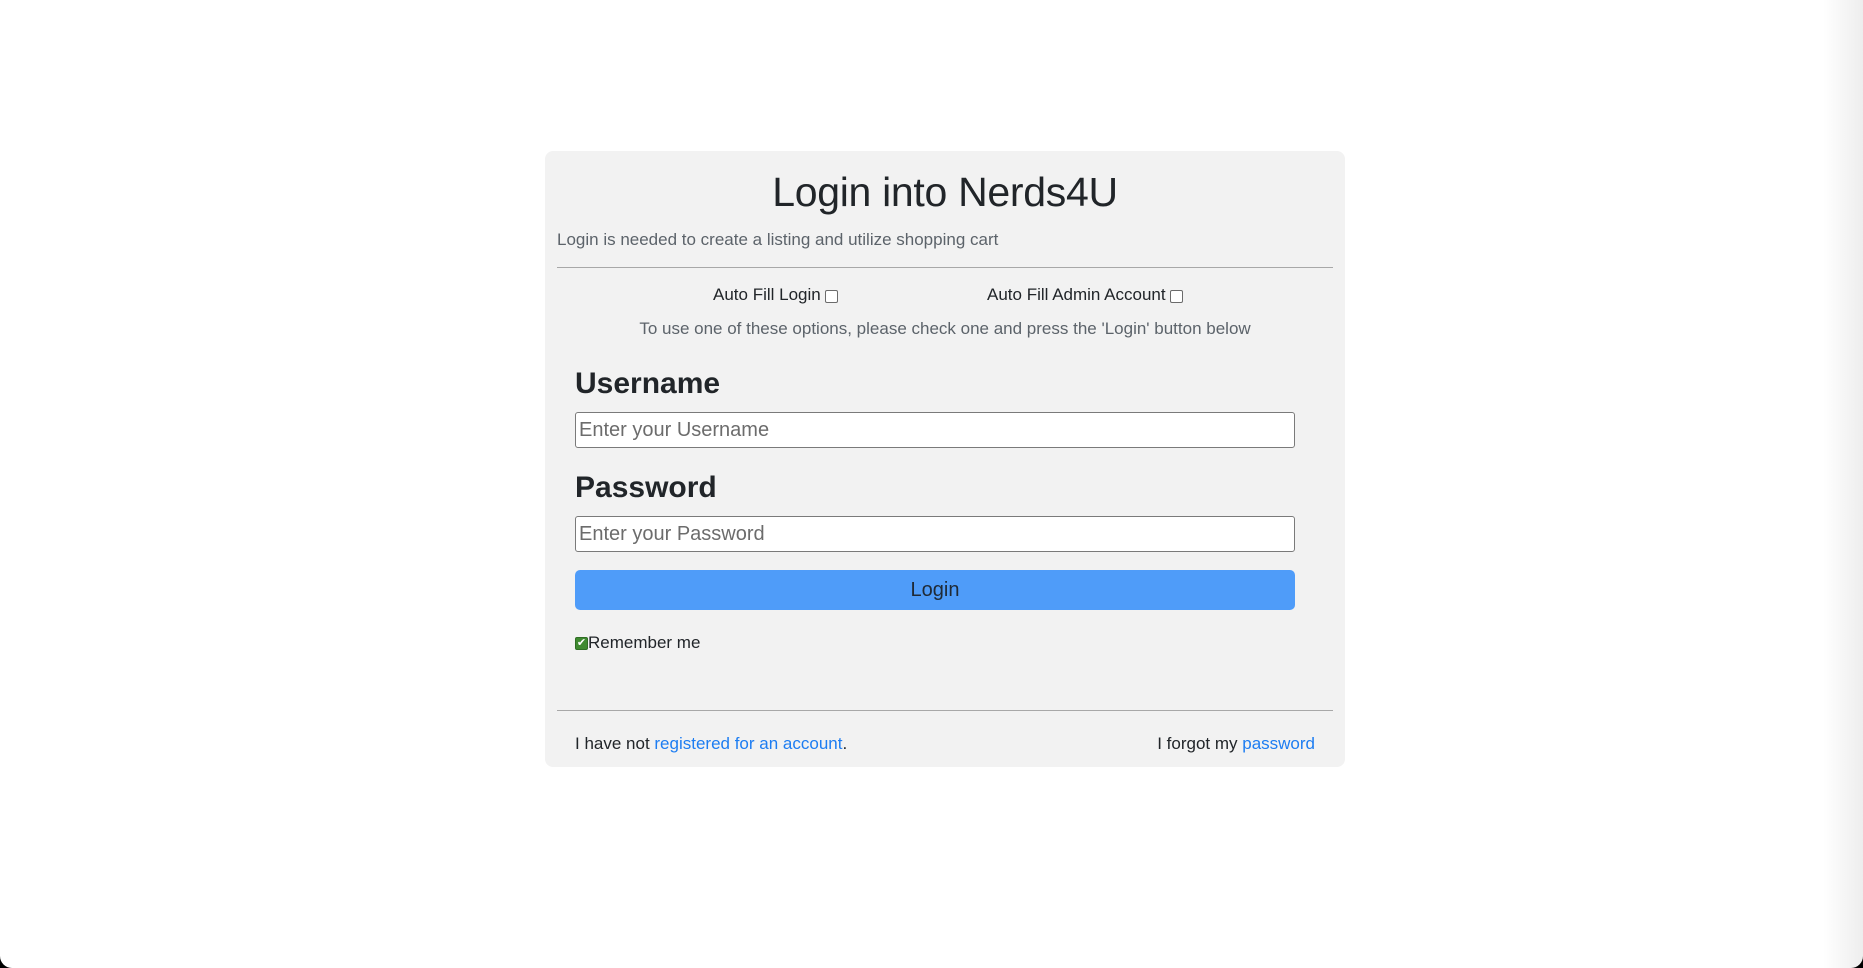 The image size is (1863, 968). I want to click on autofill-admin-option: Auto Fill Admin Account, so click(1085, 295).